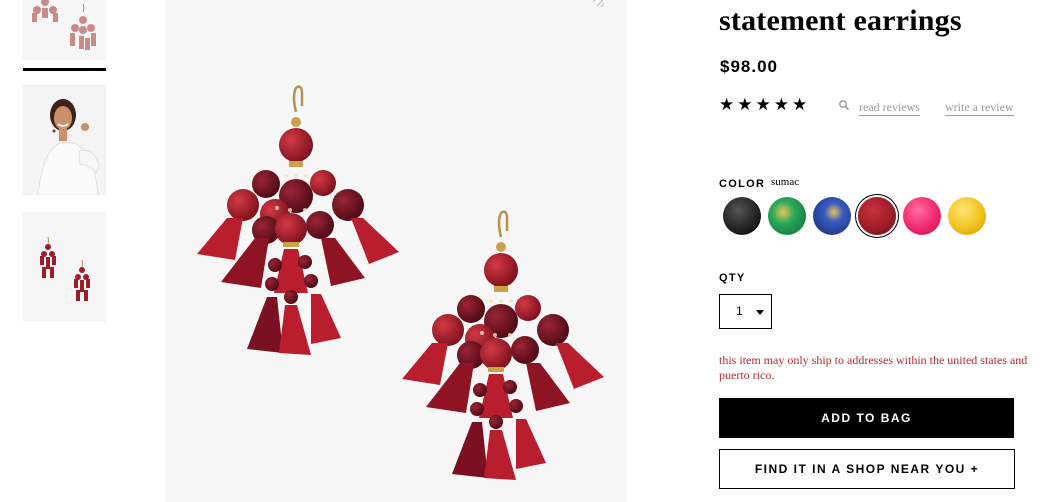 The image size is (1059, 502). Describe the element at coordinates (742, 216) in the screenshot. I see `swatch-black` at that location.